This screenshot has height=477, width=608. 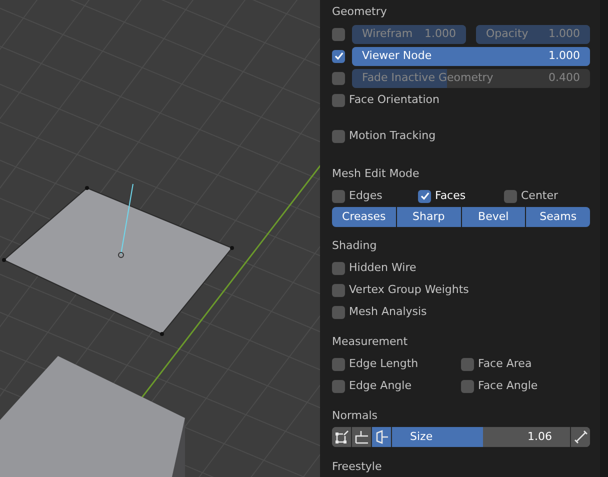 What do you see at coordinates (357, 466) in the screenshot?
I see `section-header: Freestyle` at bounding box center [357, 466].